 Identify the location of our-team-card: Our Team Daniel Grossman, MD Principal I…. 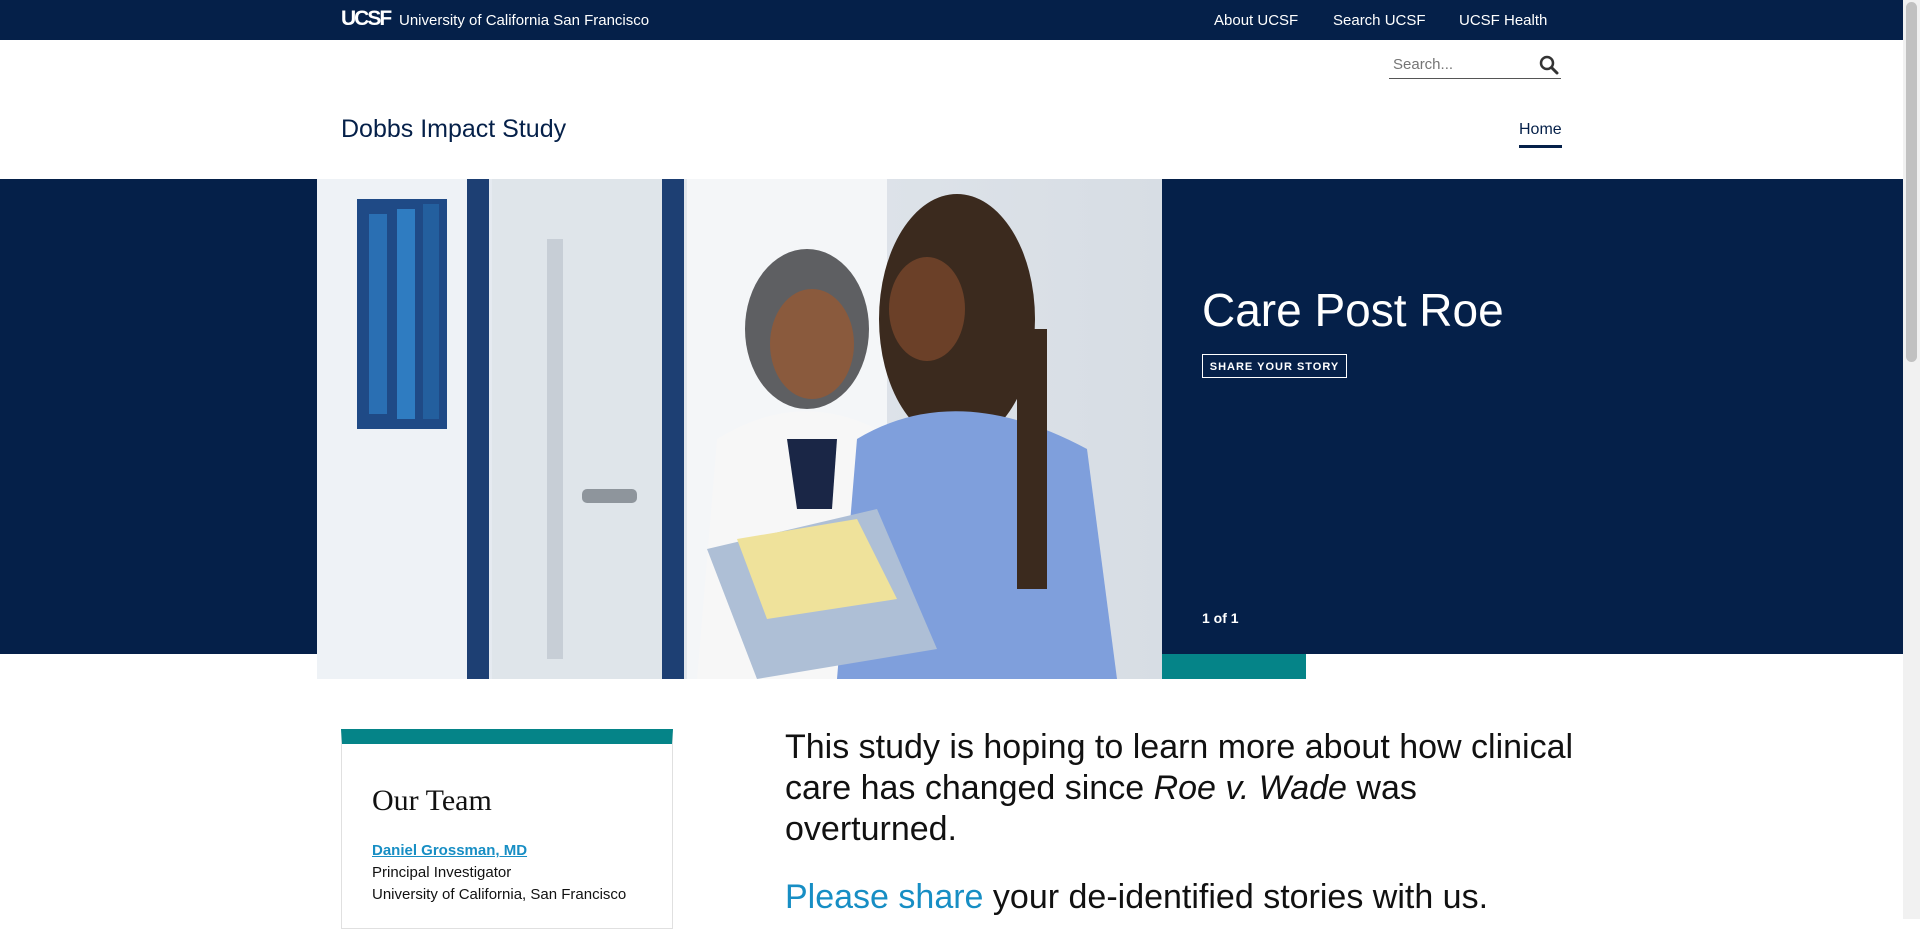
(507, 829).